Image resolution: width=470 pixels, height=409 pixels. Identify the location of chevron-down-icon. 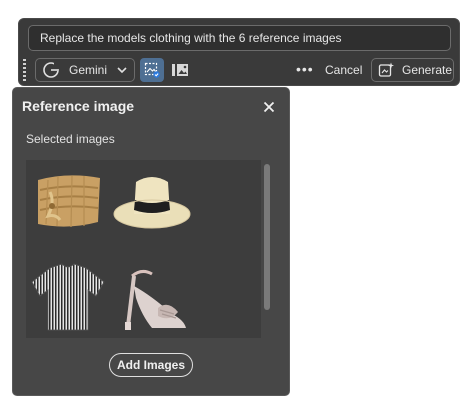
(122, 70).